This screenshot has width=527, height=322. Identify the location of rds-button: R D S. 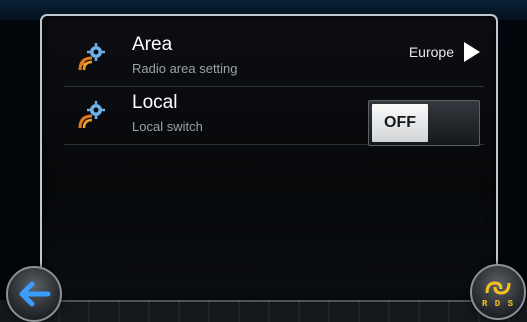
(498, 292).